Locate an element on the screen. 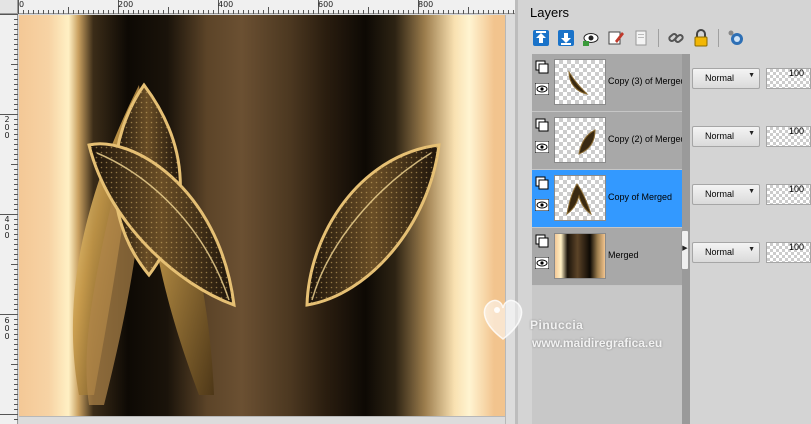 The image size is (811, 424). ruler-left-label: 6 0 0 is located at coordinates (7, 328).